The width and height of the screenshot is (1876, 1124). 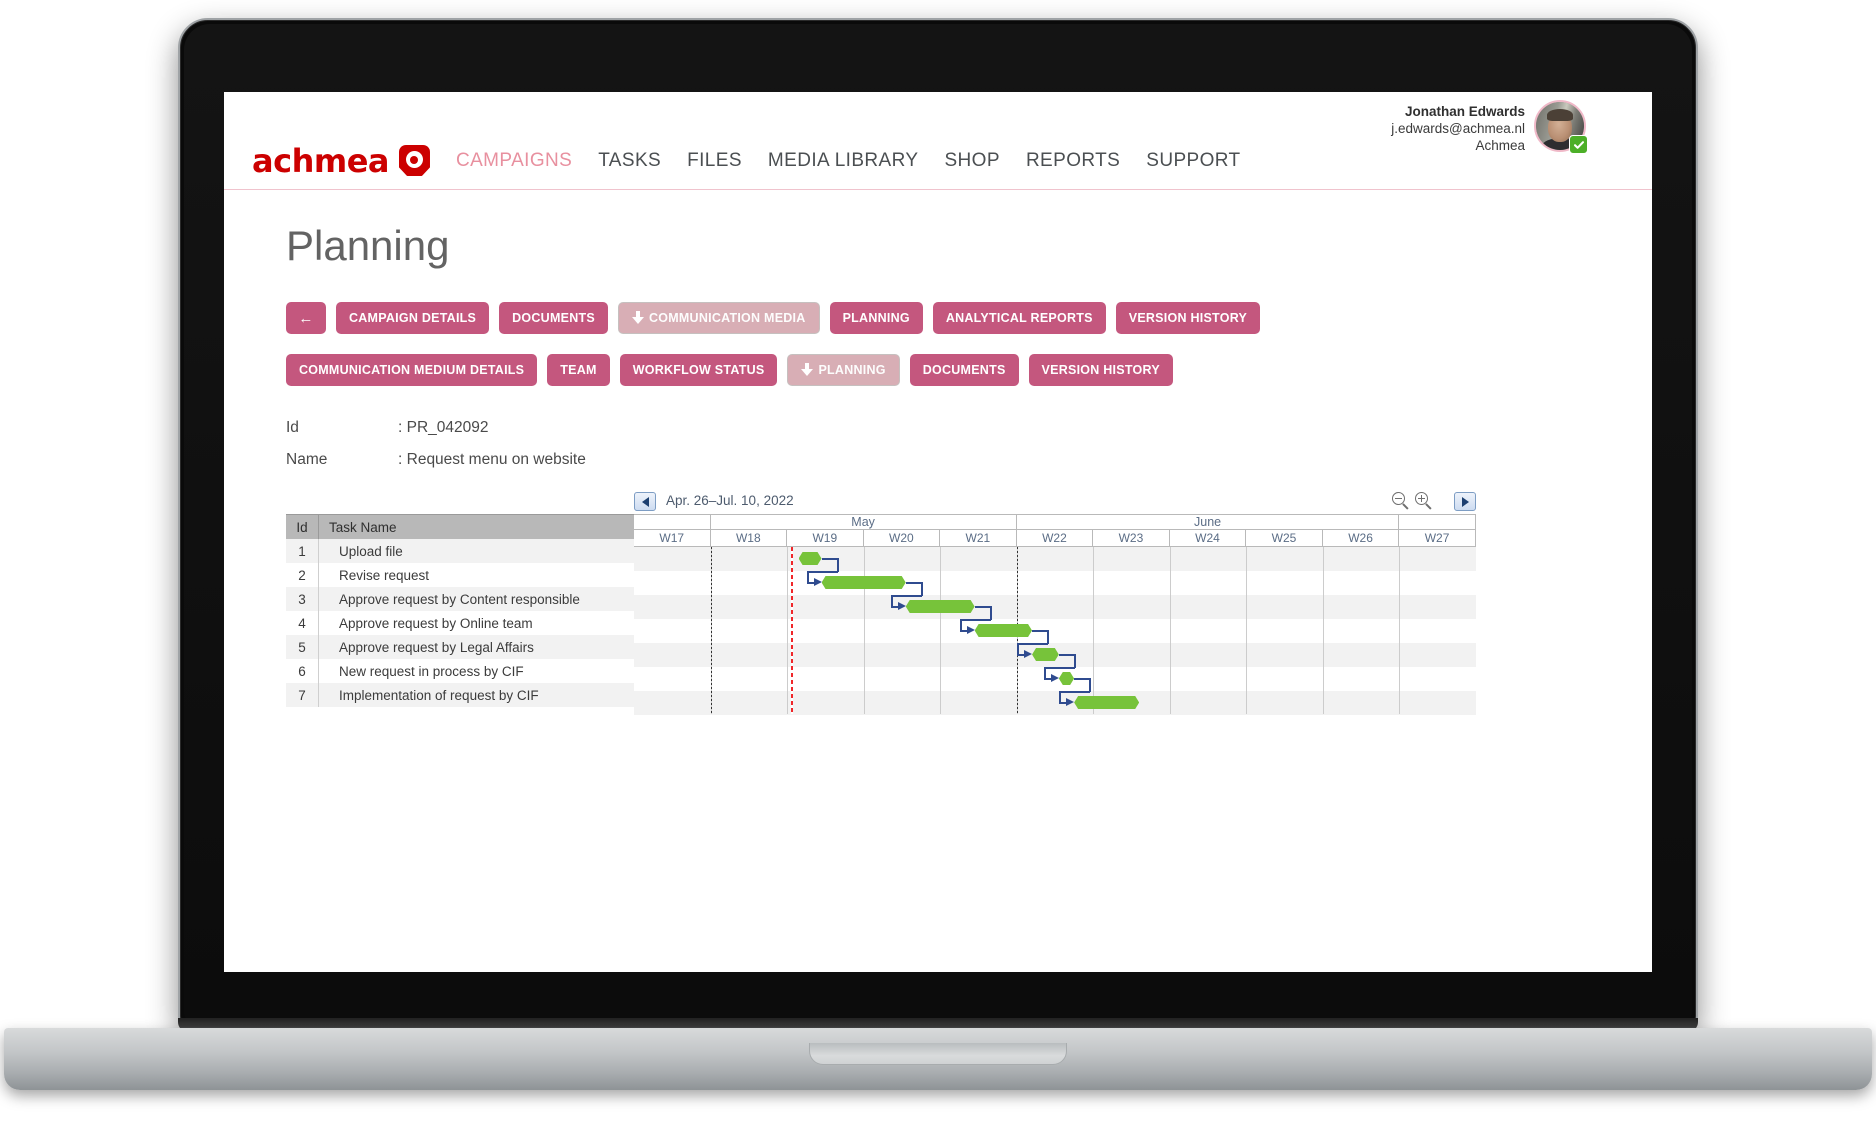 What do you see at coordinates (514, 161) in the screenshot?
I see `nav-item-campaigns: CAMPAIGNS` at bounding box center [514, 161].